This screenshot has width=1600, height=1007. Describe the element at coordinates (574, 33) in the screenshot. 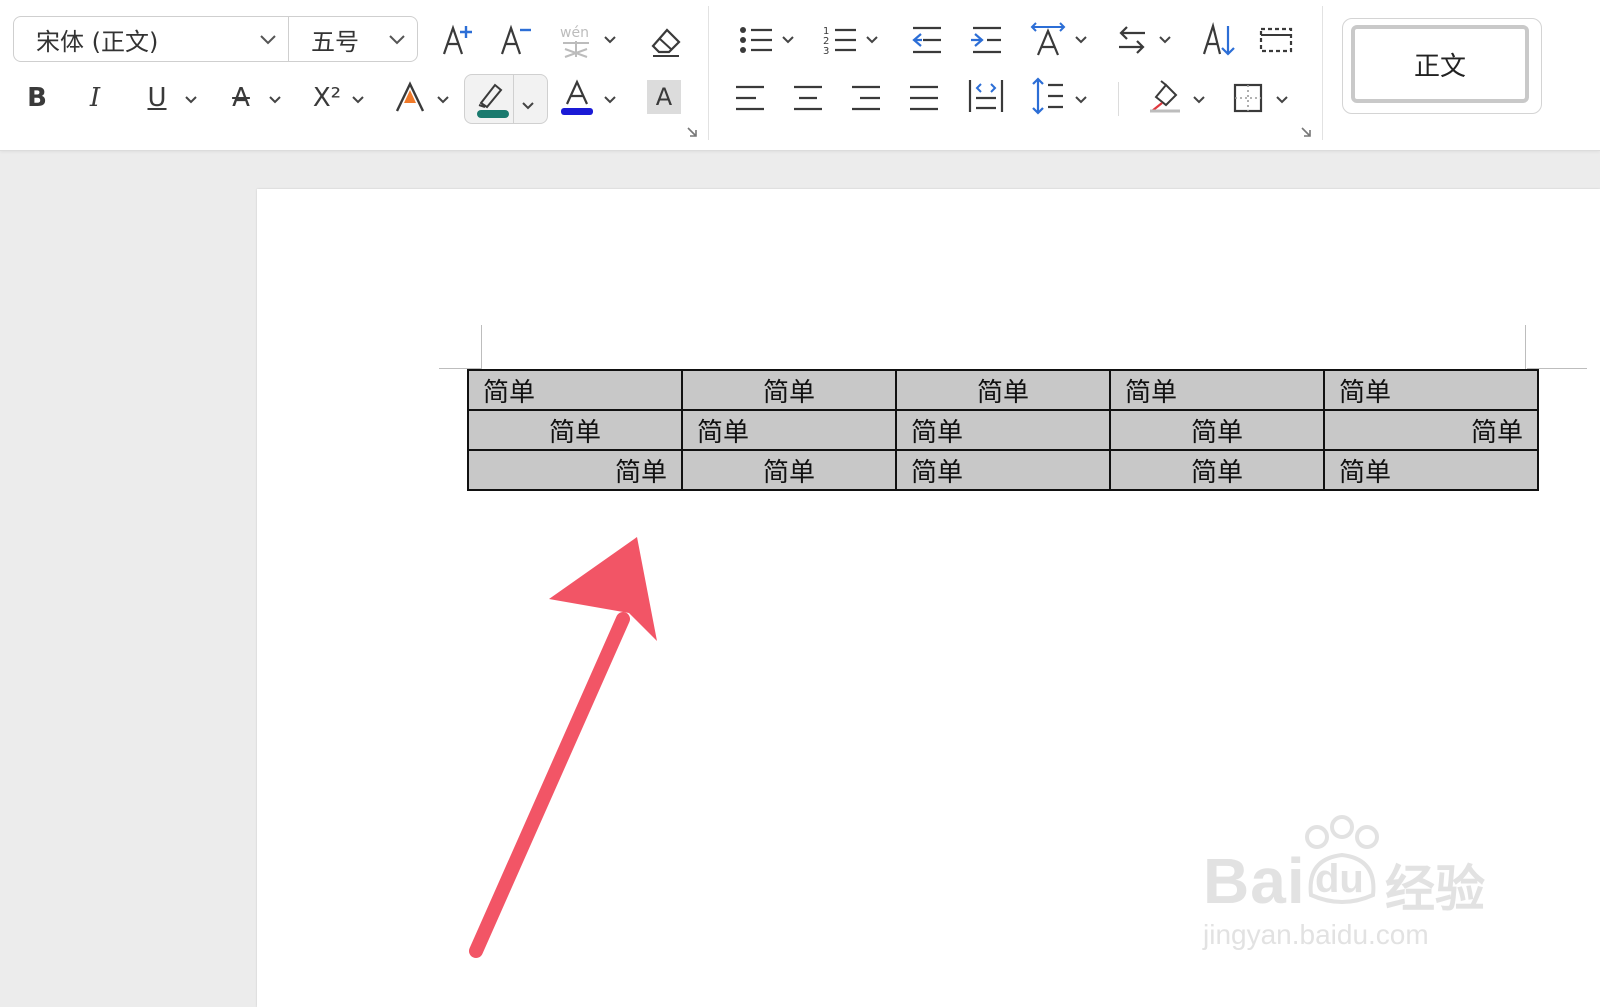

I see `svg-text: wén` at that location.